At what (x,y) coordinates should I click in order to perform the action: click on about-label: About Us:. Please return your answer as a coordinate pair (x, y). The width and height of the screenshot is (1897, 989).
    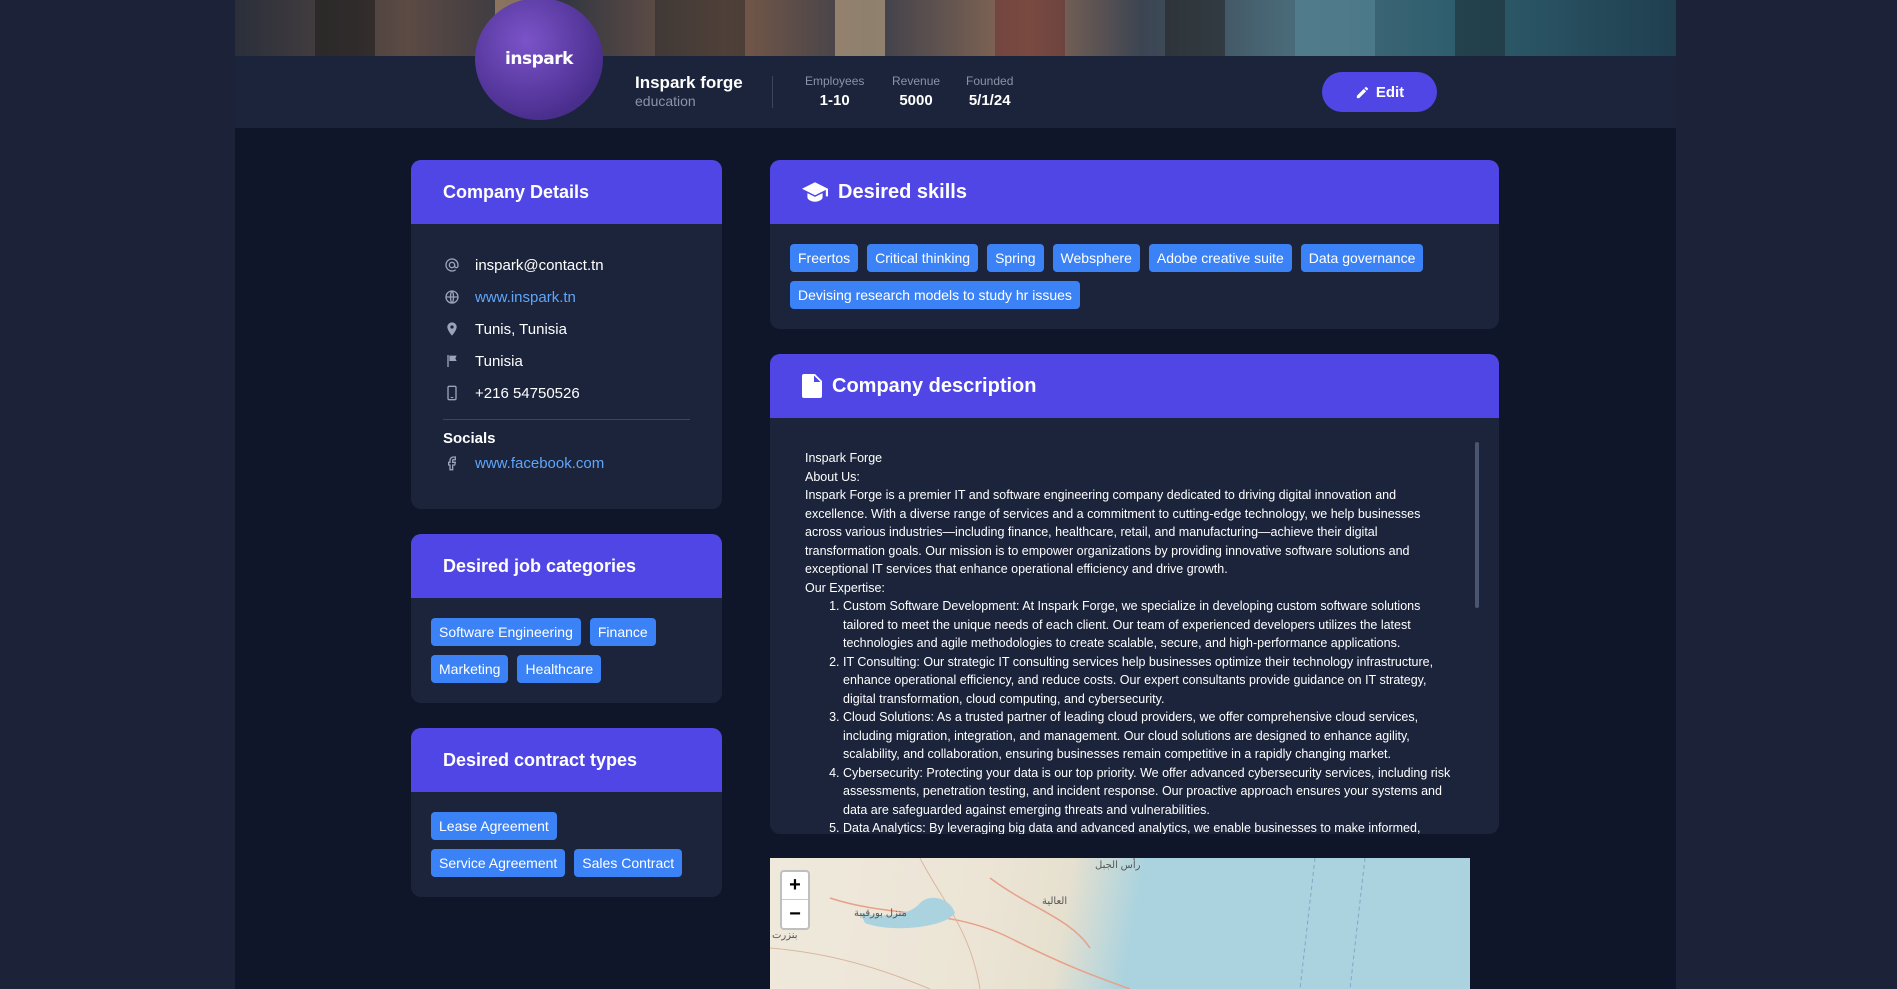
    Looking at the image, I should click on (832, 476).